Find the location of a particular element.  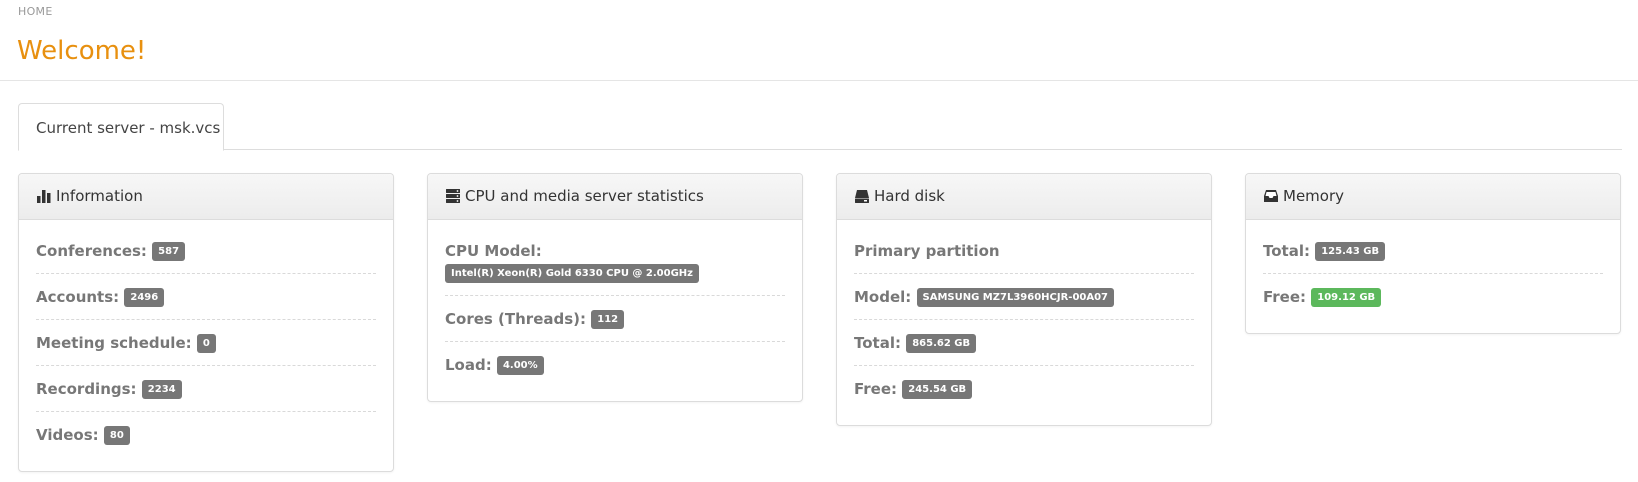

recordings-row: Recordings: 2234 is located at coordinates (206, 389).